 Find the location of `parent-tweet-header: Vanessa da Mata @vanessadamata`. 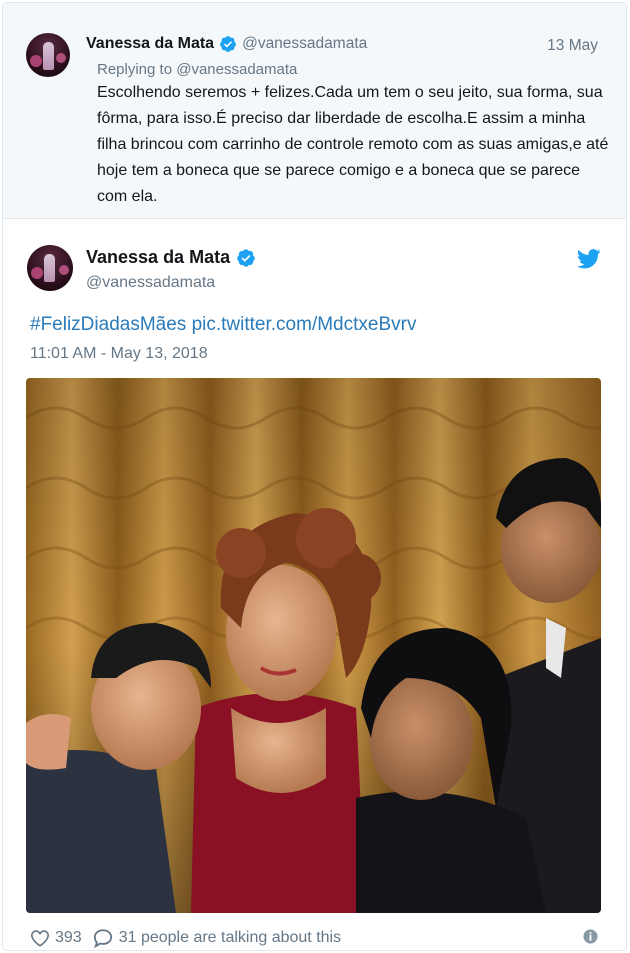

parent-tweet-header: Vanessa da Mata @vanessadamata is located at coordinates (226, 44).